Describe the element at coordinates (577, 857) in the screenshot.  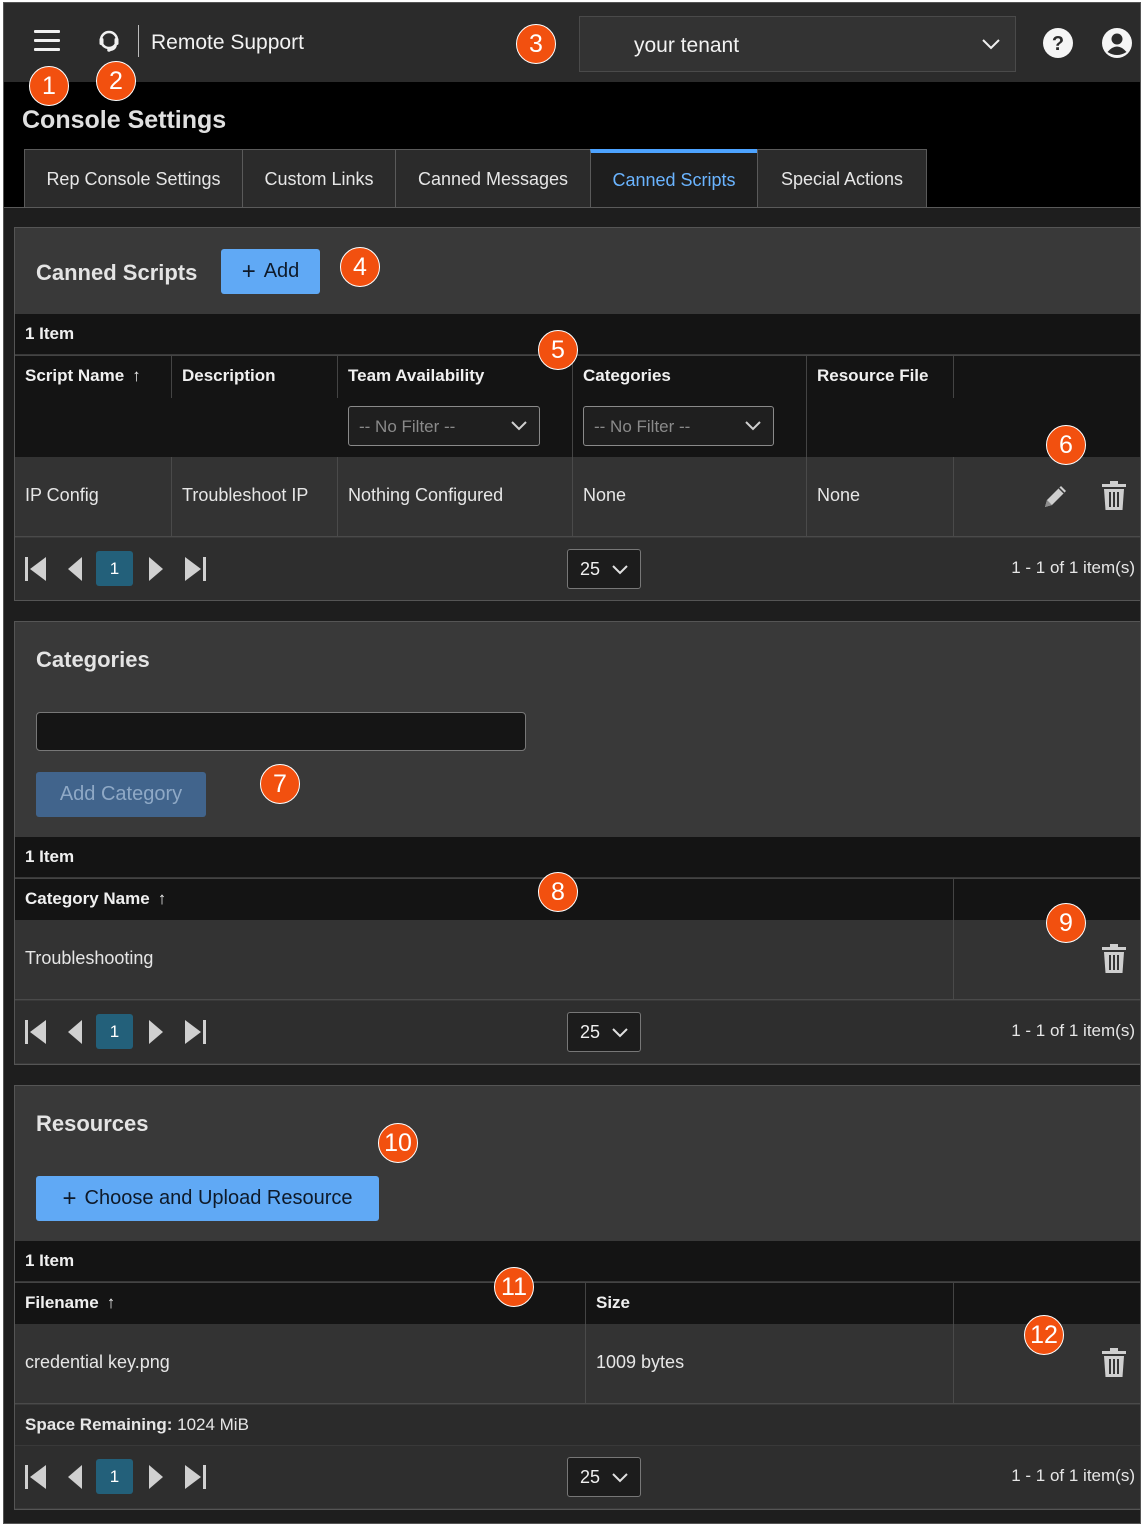
I see `categories-item-count: 1 Item` at that location.